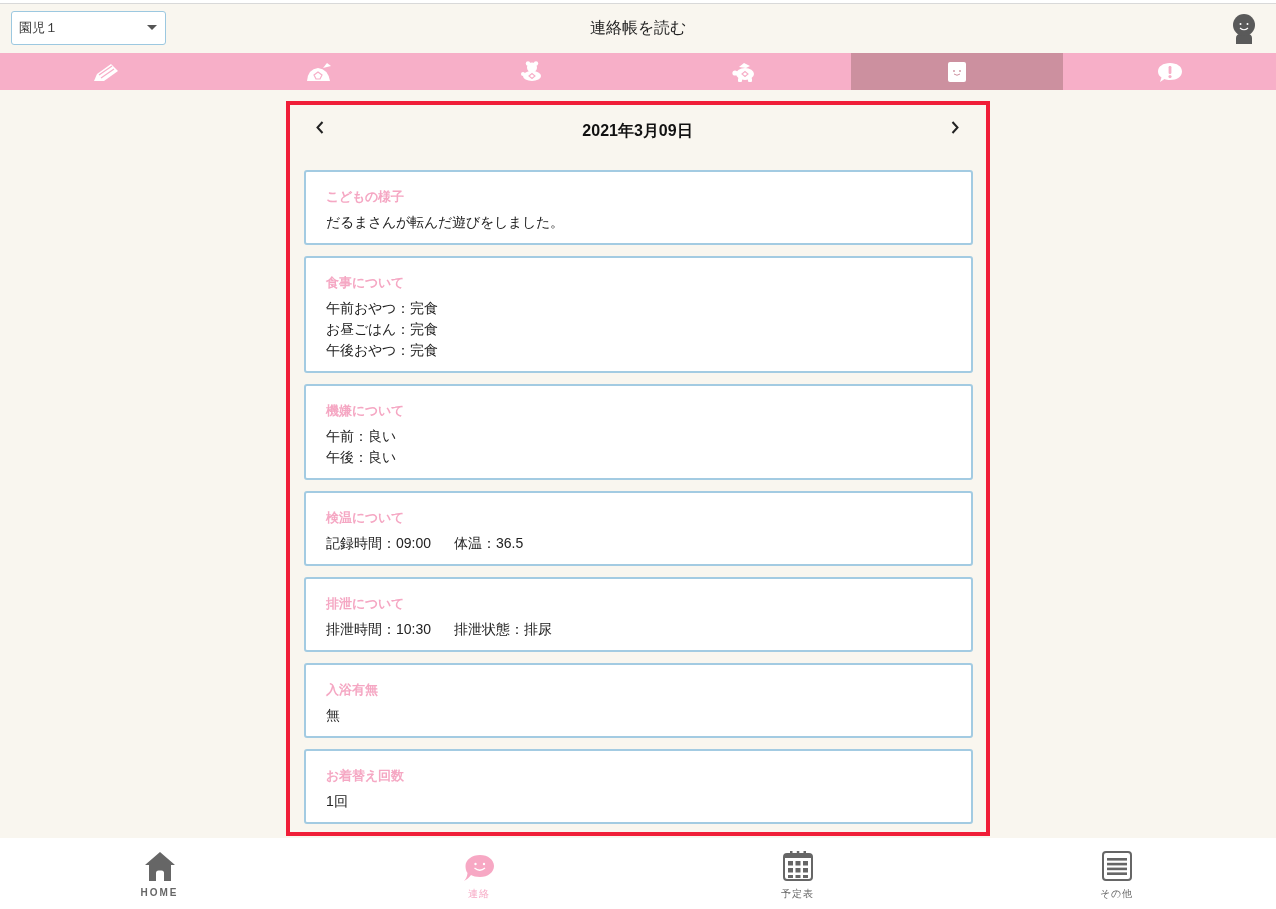  Describe the element at coordinates (379, 543) in the screenshot. I see `card-text: 記録時間：09:00` at that location.